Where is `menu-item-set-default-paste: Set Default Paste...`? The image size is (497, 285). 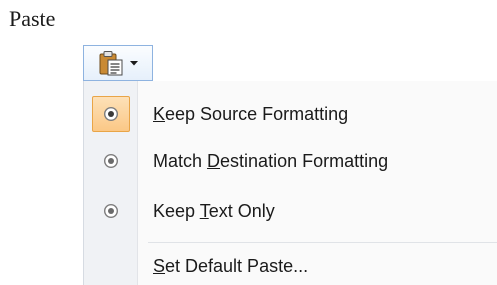 menu-item-set-default-paste: Set Default Paste... is located at coordinates (290, 264).